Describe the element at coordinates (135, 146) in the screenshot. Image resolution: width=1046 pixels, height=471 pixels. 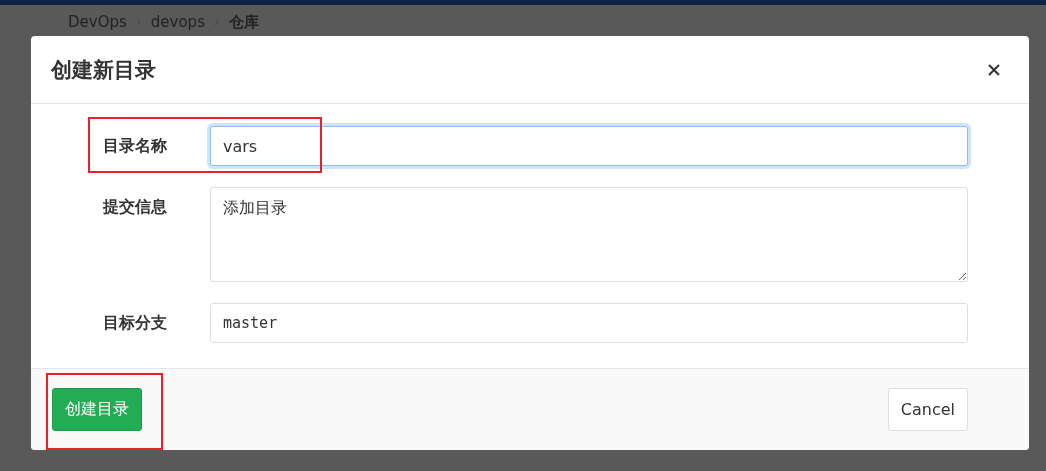
I see `field-label: 目录名称` at that location.